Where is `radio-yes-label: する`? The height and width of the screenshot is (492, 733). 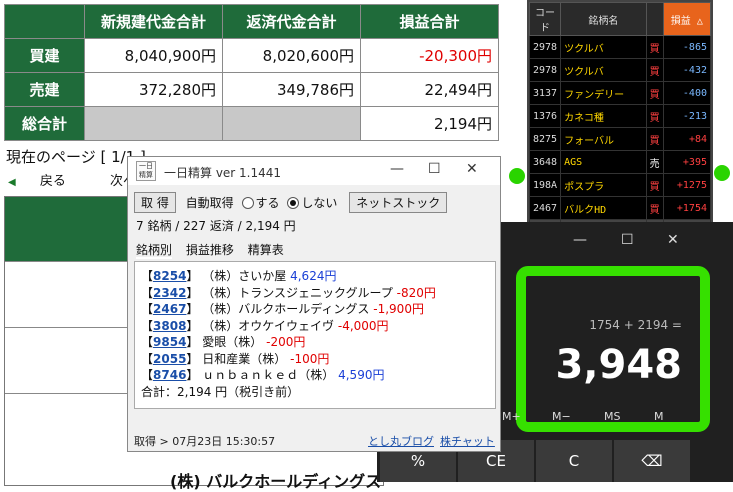 radio-yes-label: する is located at coordinates (267, 203).